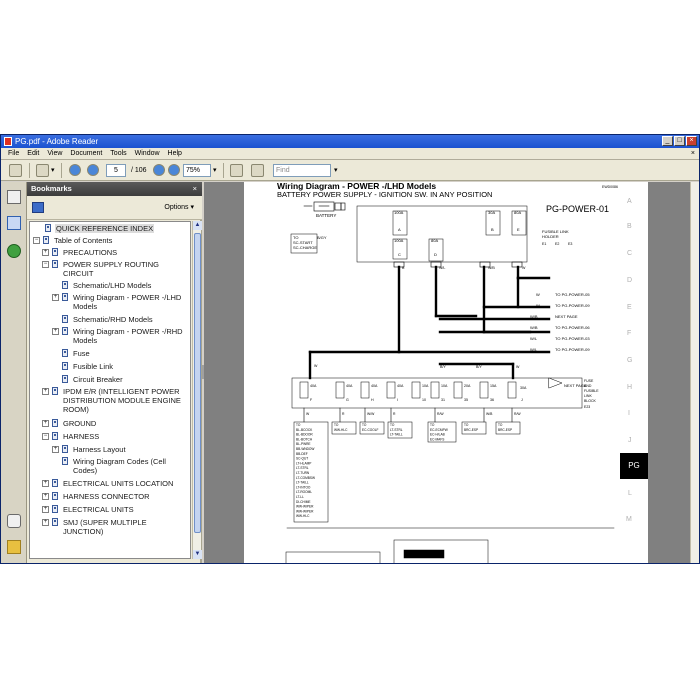 Image resolution: width=700 pixels, height=700 pixels. Describe the element at coordinates (33, 153) in the screenshot. I see `menu-edit: Edit` at that location.